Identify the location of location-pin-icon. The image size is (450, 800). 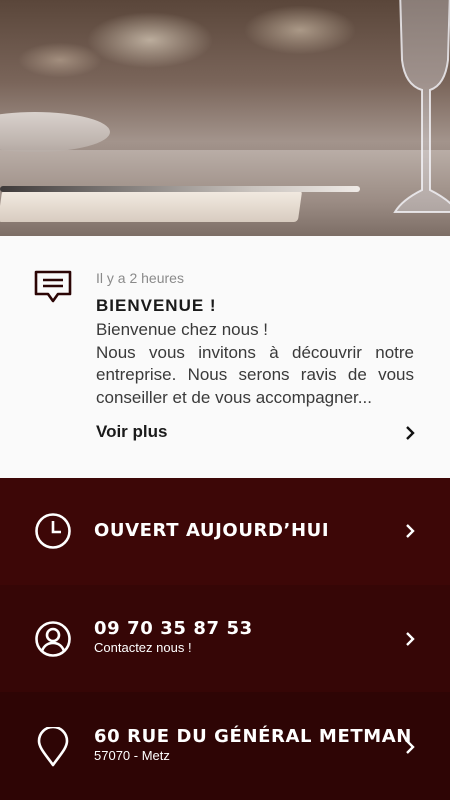
(53, 747).